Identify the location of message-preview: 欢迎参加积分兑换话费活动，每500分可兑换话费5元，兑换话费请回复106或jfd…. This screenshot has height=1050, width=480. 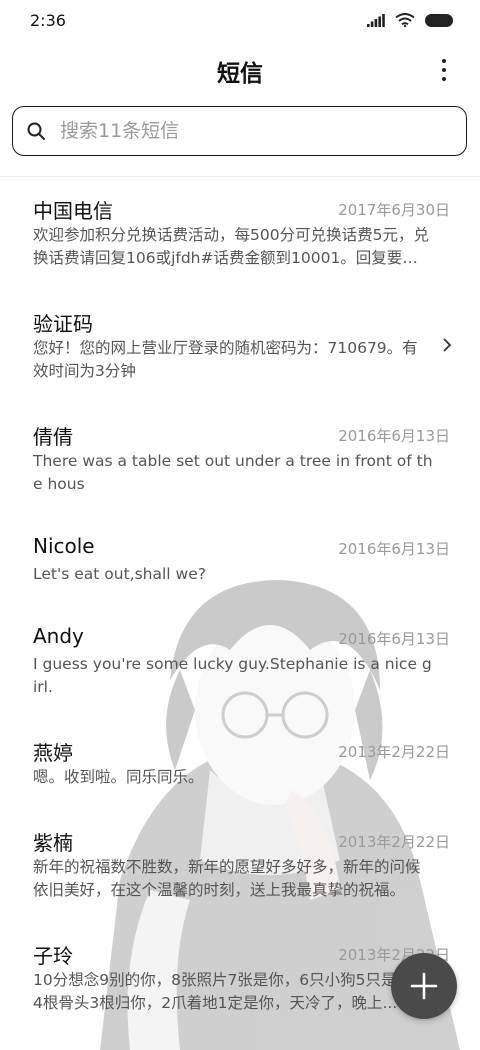
(231, 246).